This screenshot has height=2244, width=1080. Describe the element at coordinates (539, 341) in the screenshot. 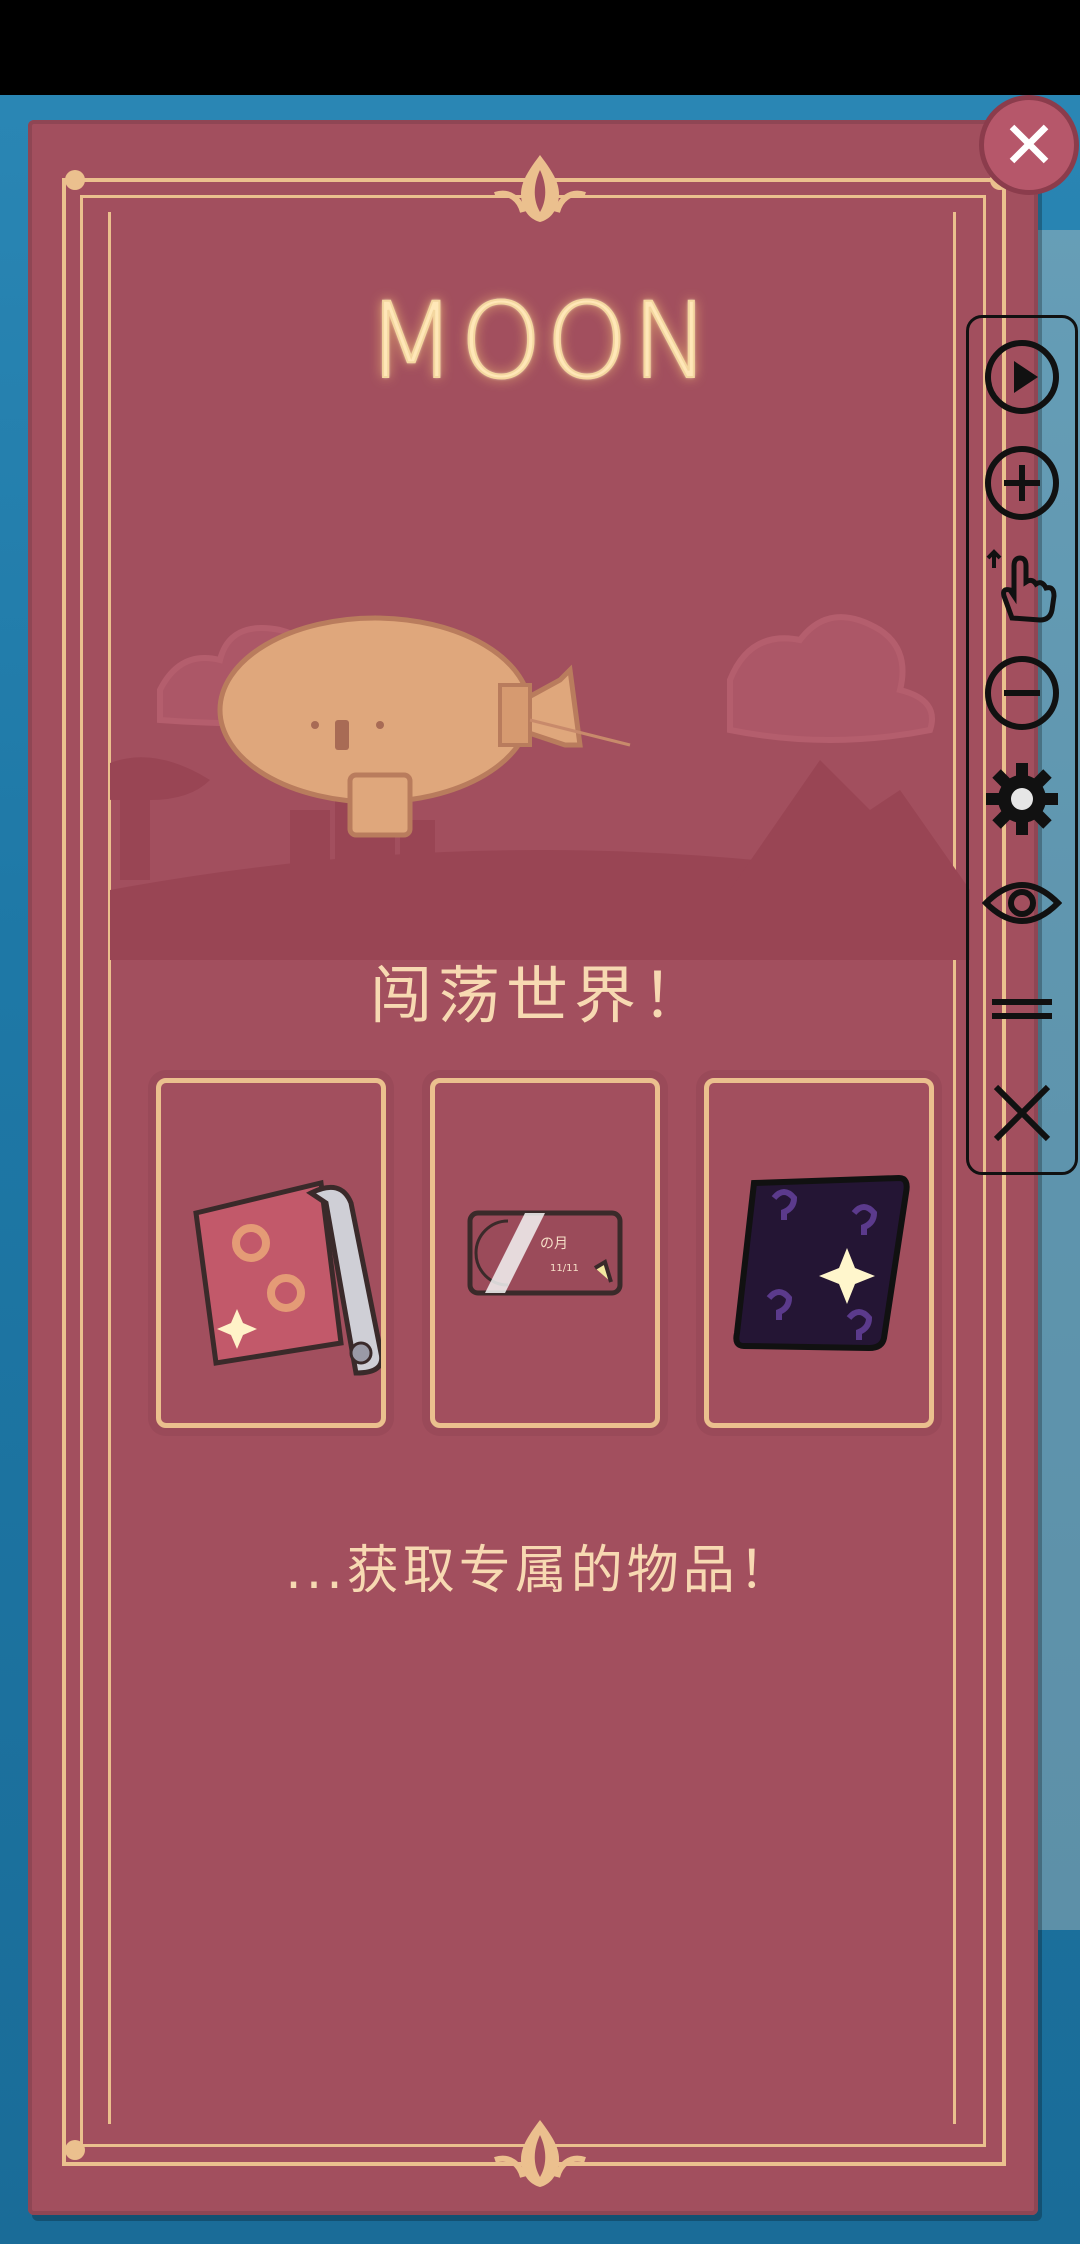

I see `card-title: MOON` at that location.